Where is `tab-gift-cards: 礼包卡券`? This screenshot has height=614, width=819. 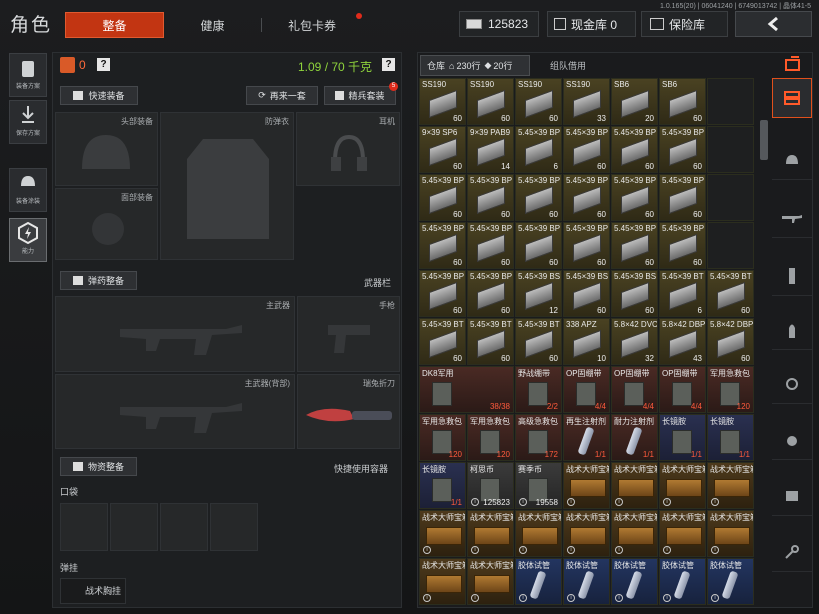 tab-gift-cards: 礼包卡券 is located at coordinates (312, 25).